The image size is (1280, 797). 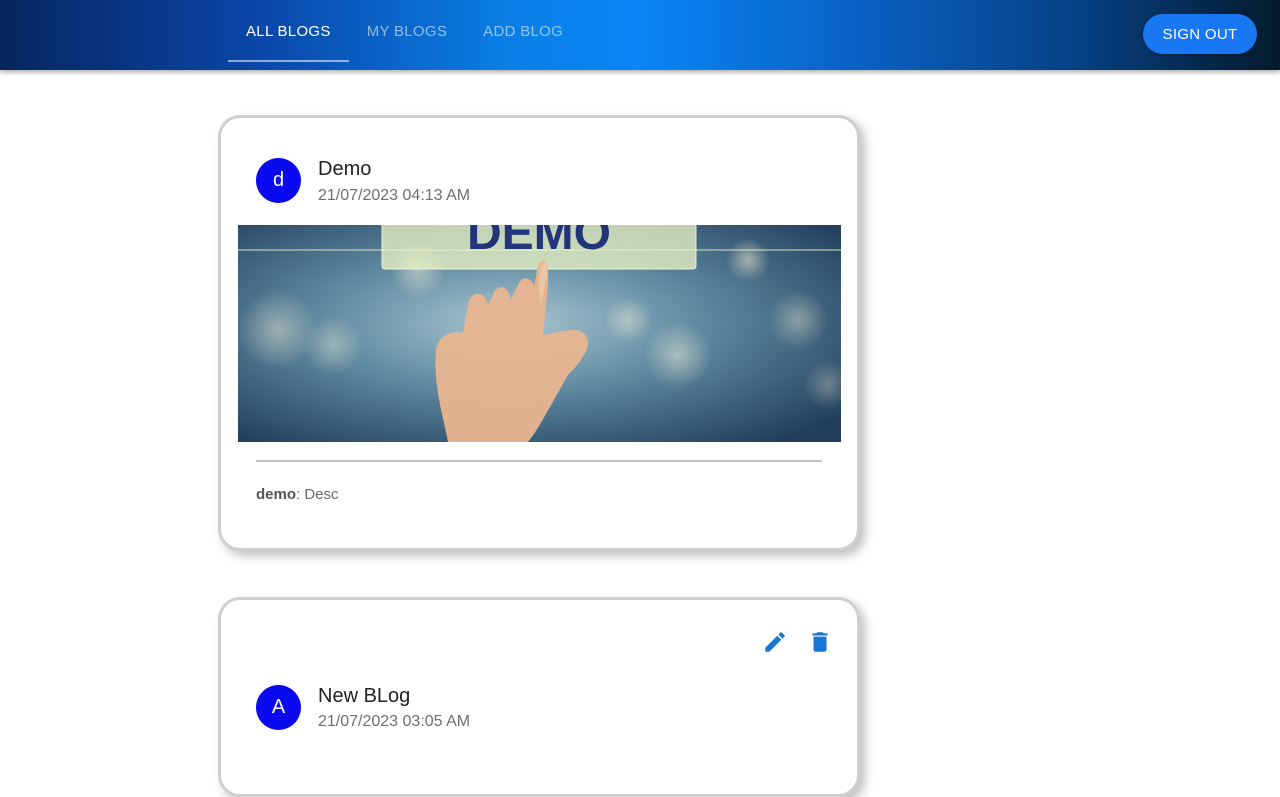 I want to click on blog-card: A New BLog 21/07/2023 03:05 AM, so click(x=539, y=697).